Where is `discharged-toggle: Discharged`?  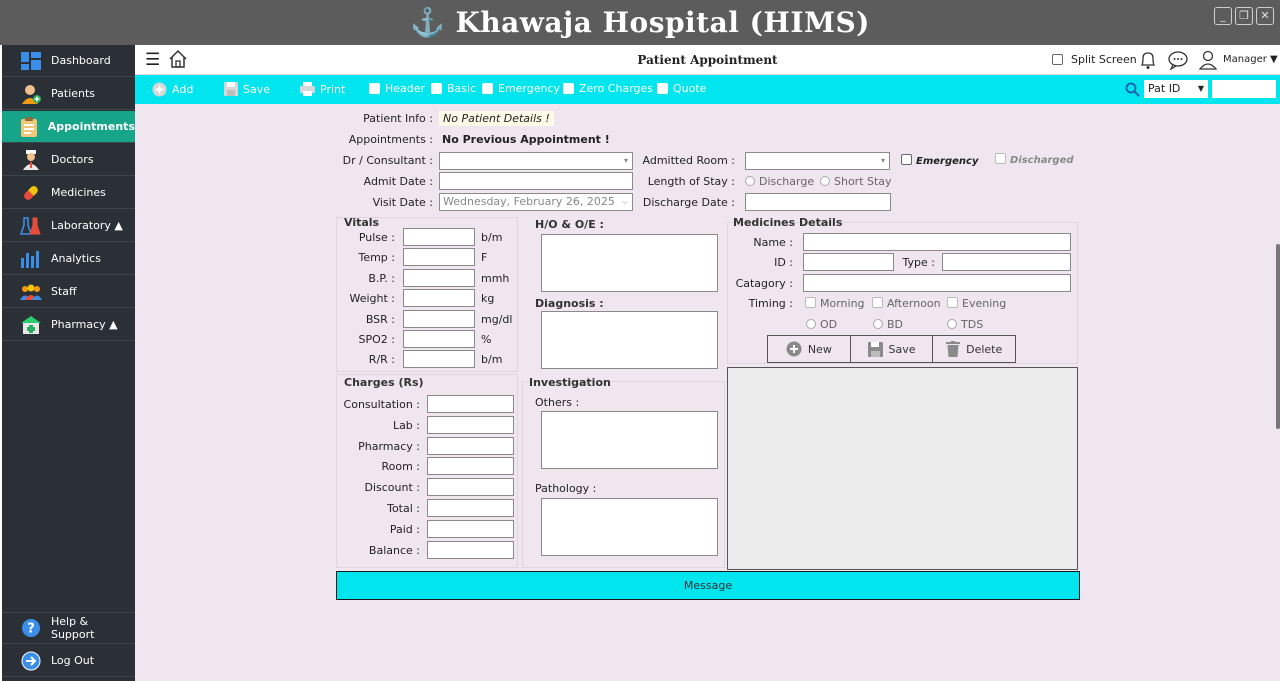
discharged-toggle: Discharged is located at coordinates (1034, 159).